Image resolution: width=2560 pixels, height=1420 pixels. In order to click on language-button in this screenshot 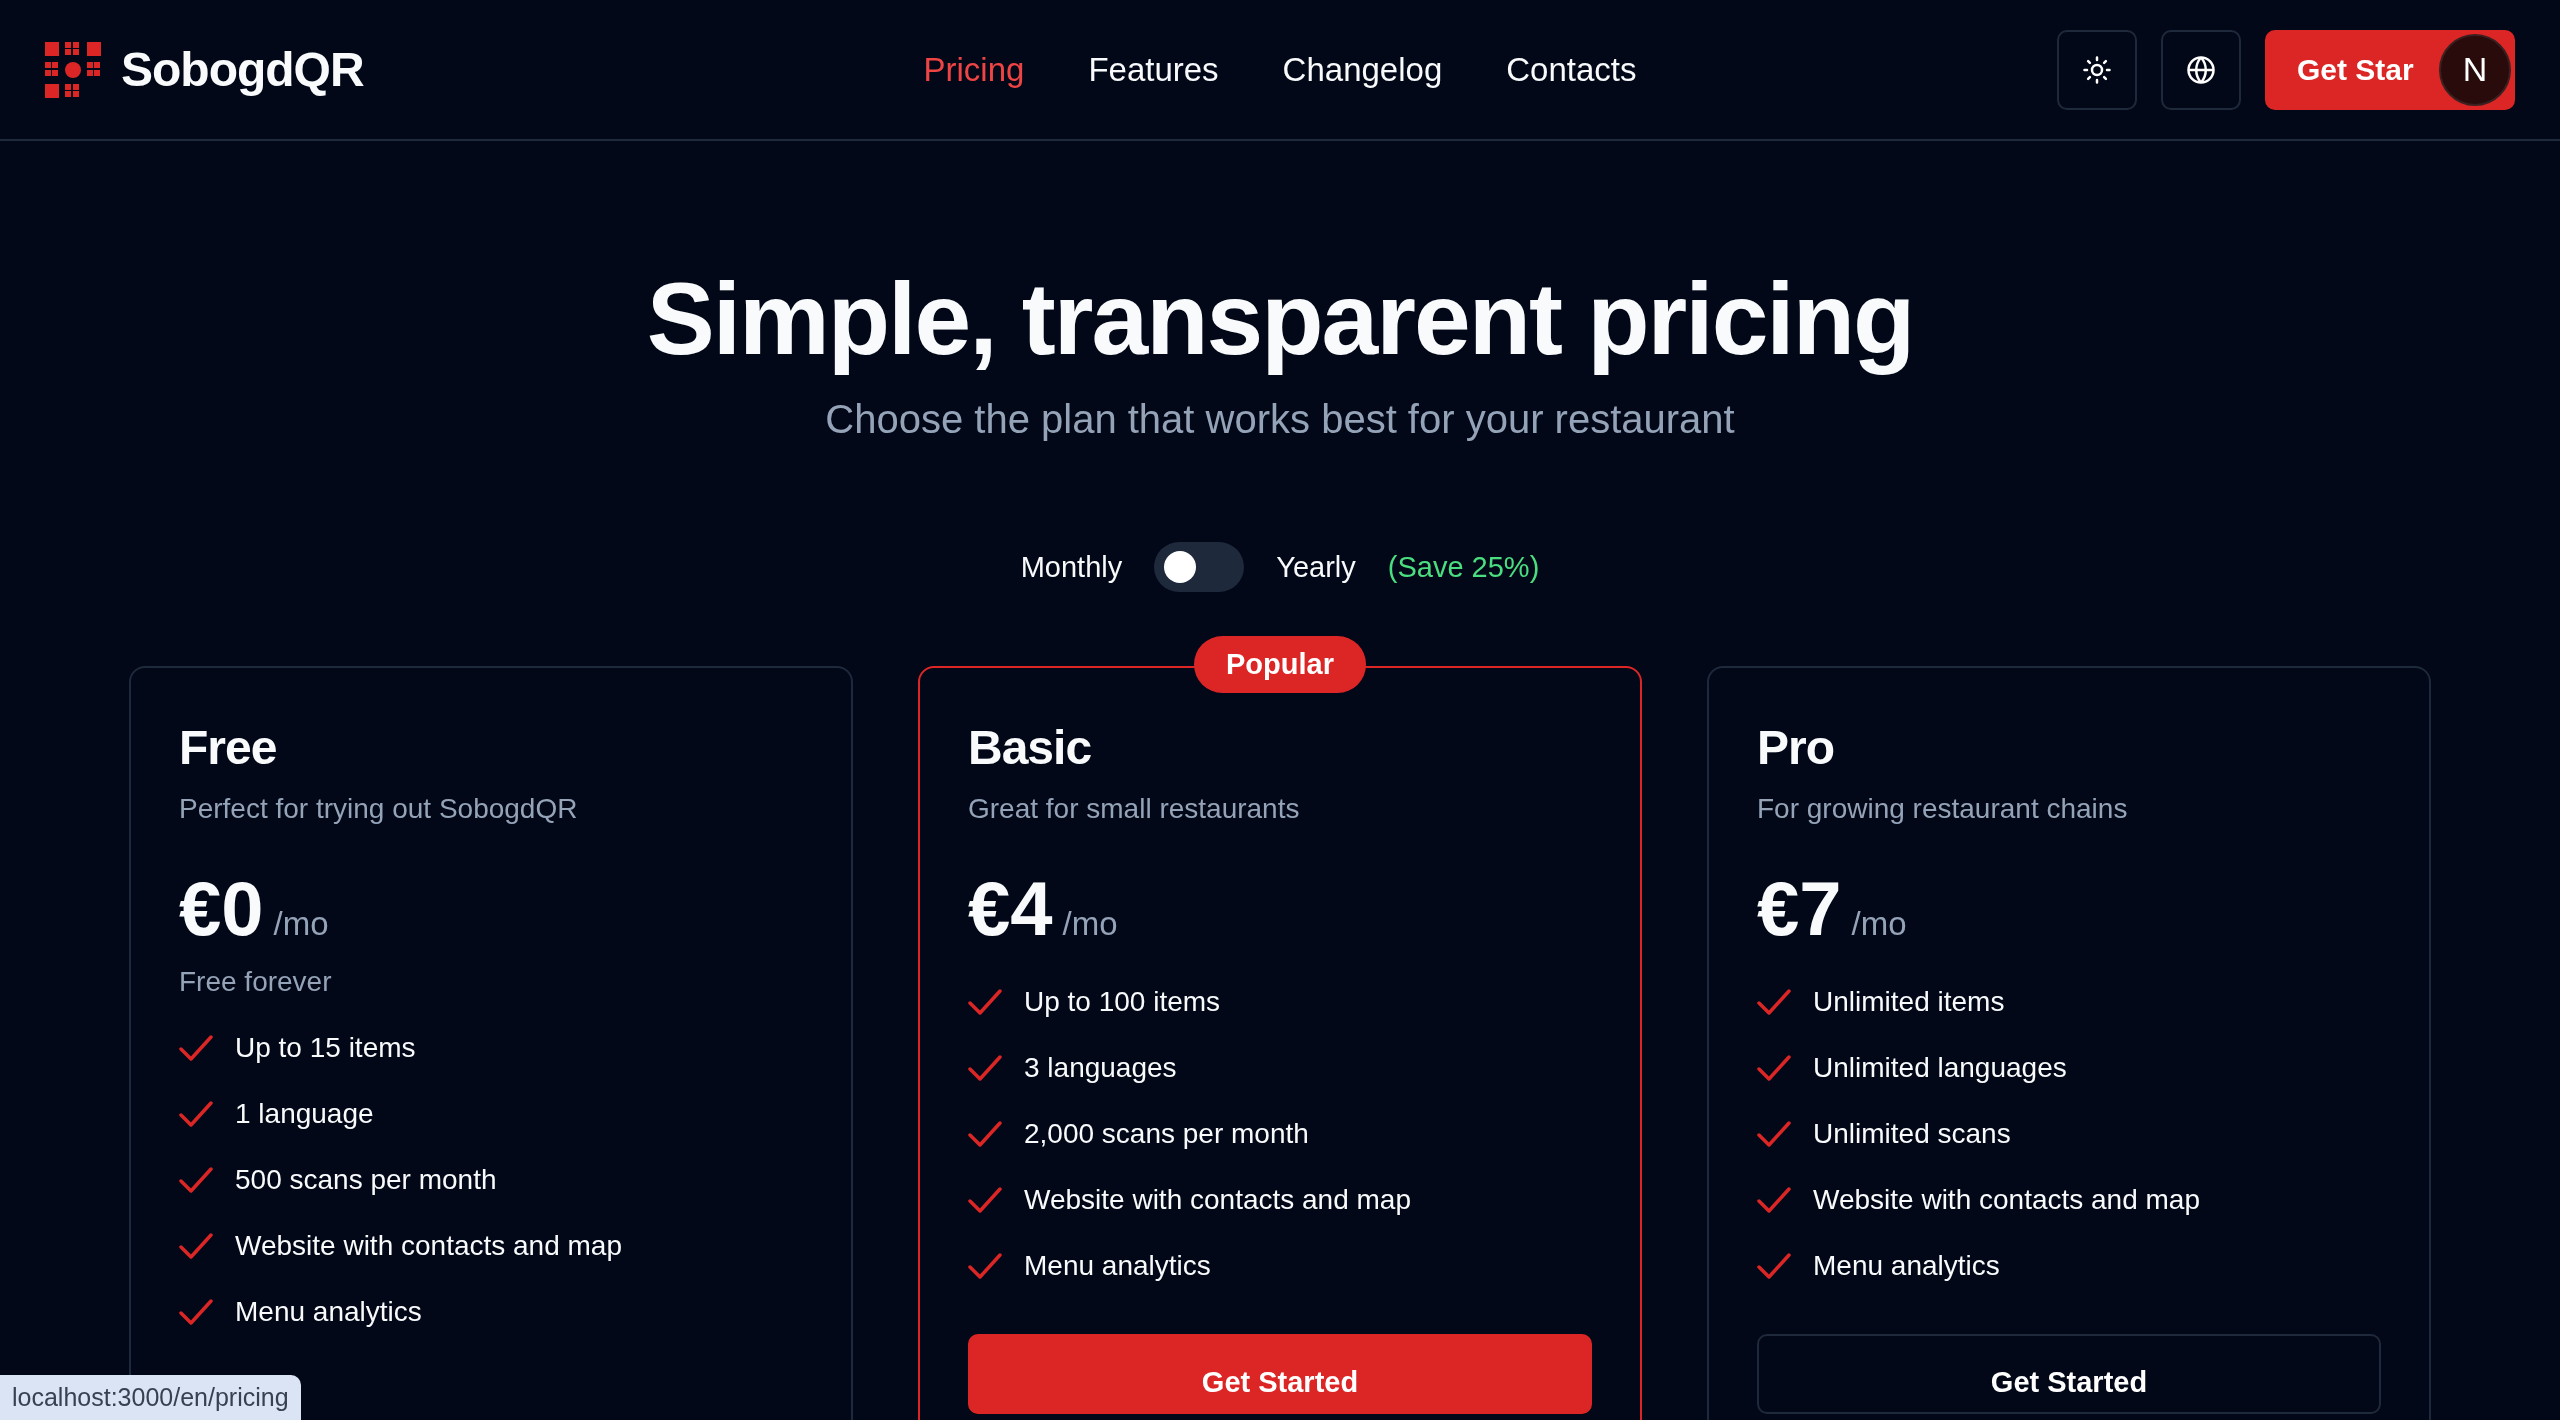, I will do `click(2201, 69)`.